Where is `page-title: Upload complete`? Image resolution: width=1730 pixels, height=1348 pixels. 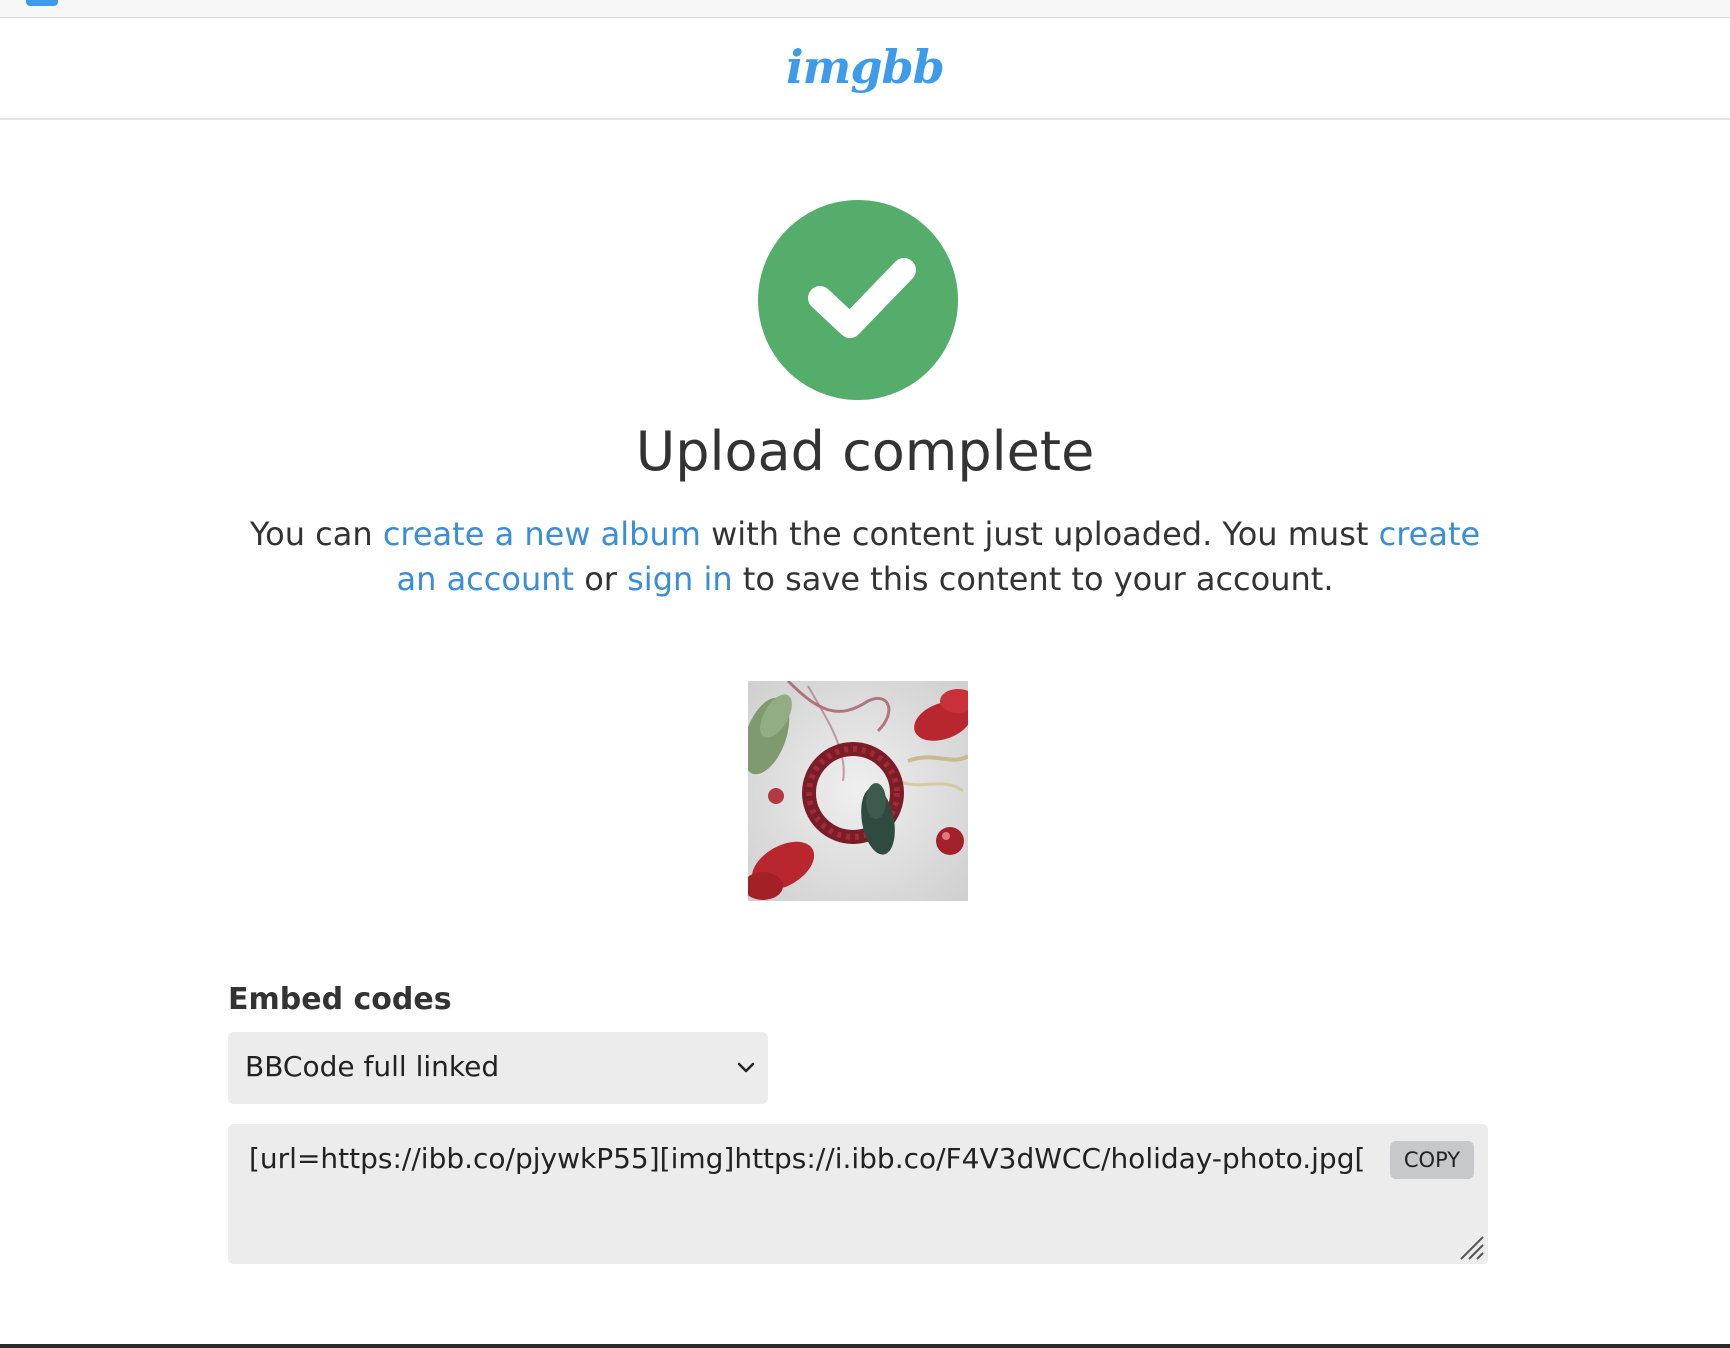
page-title: Upload complete is located at coordinates (865, 451).